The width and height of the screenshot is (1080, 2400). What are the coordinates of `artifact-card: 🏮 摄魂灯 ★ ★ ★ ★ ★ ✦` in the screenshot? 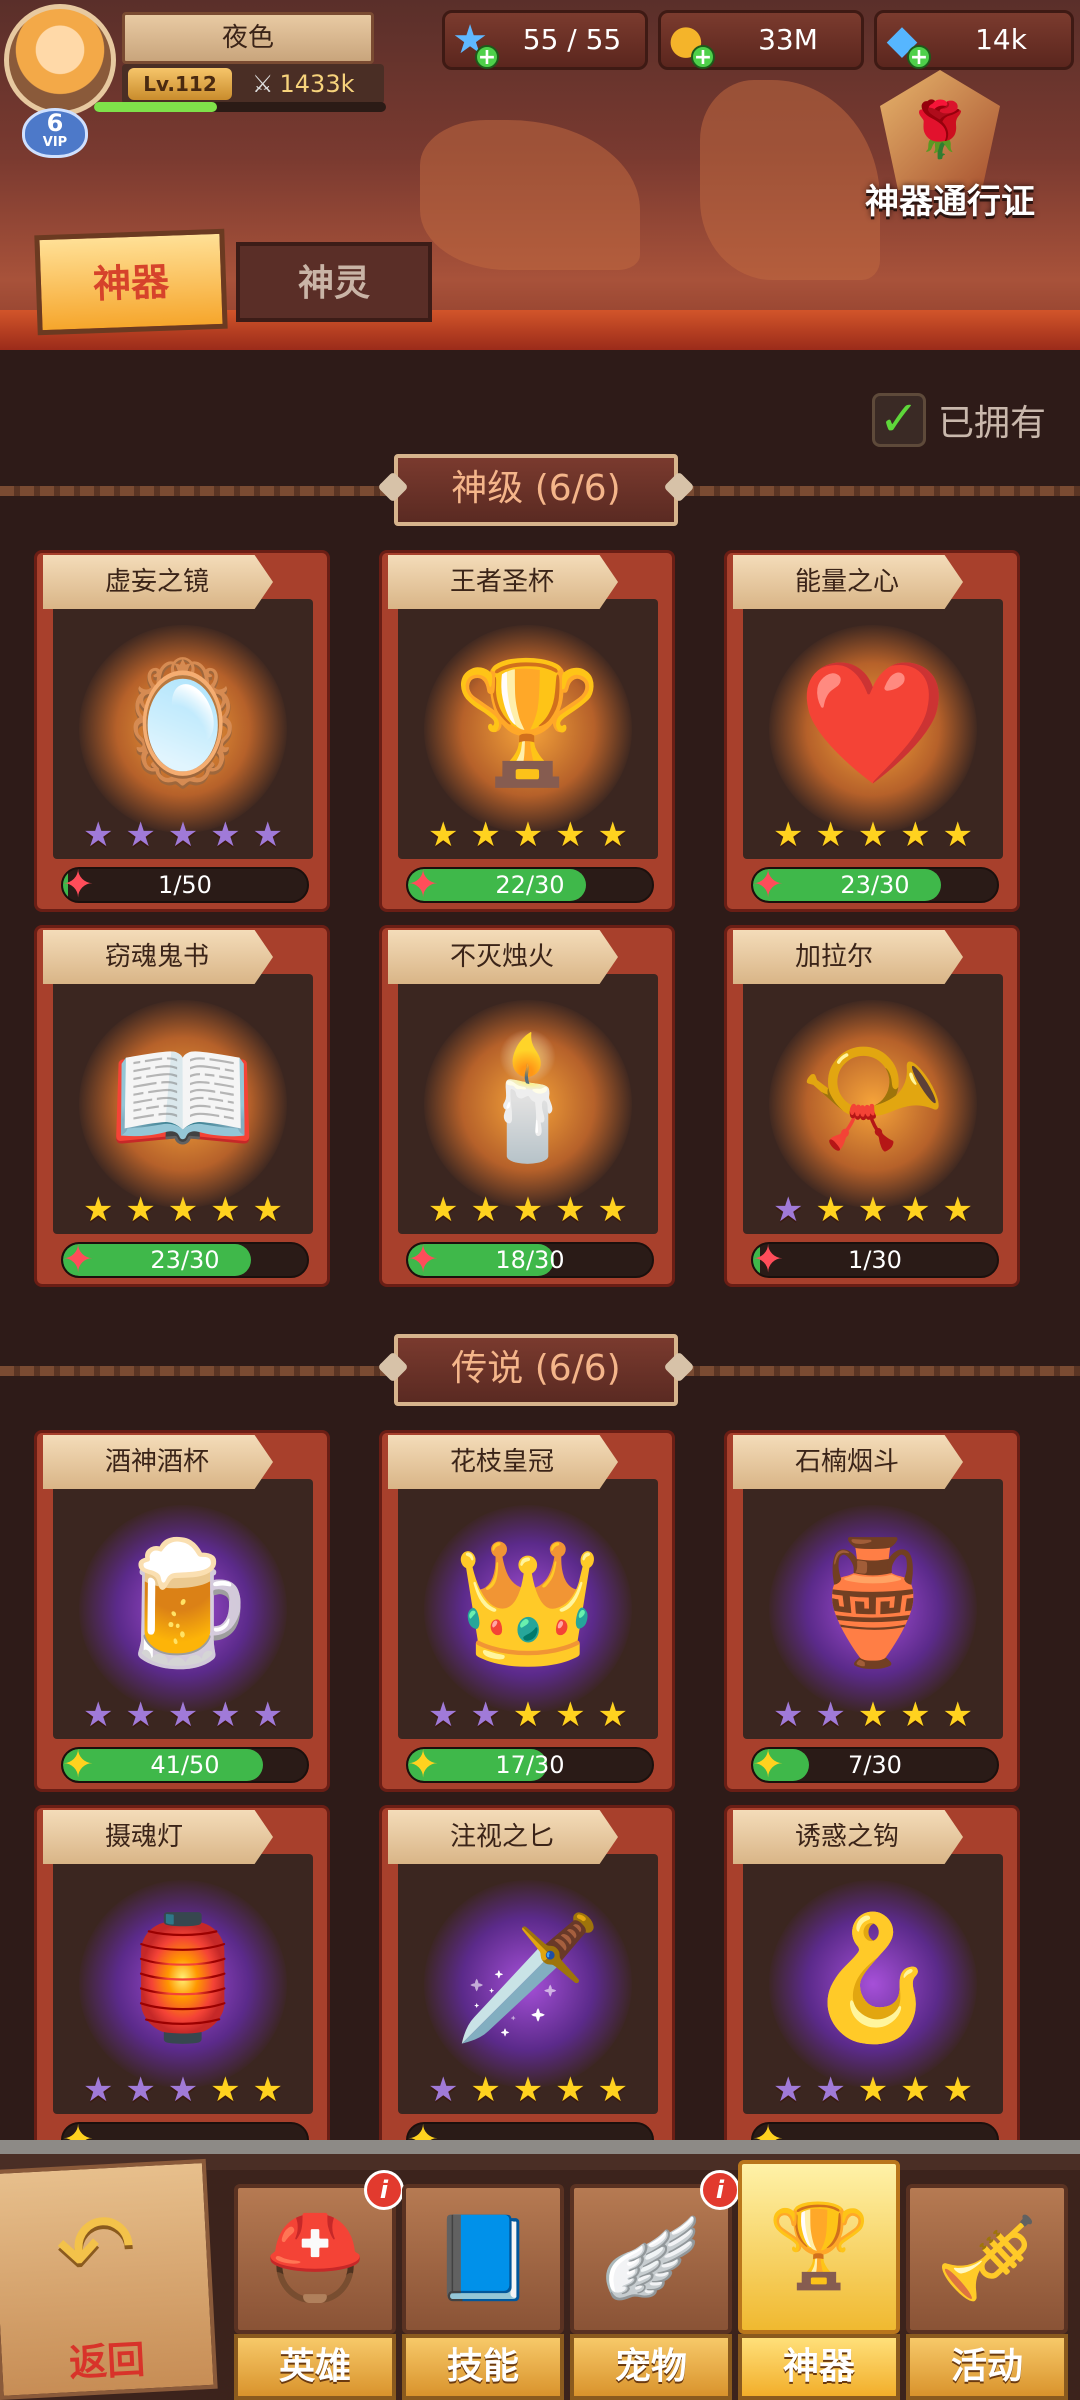 It's located at (182, 1972).